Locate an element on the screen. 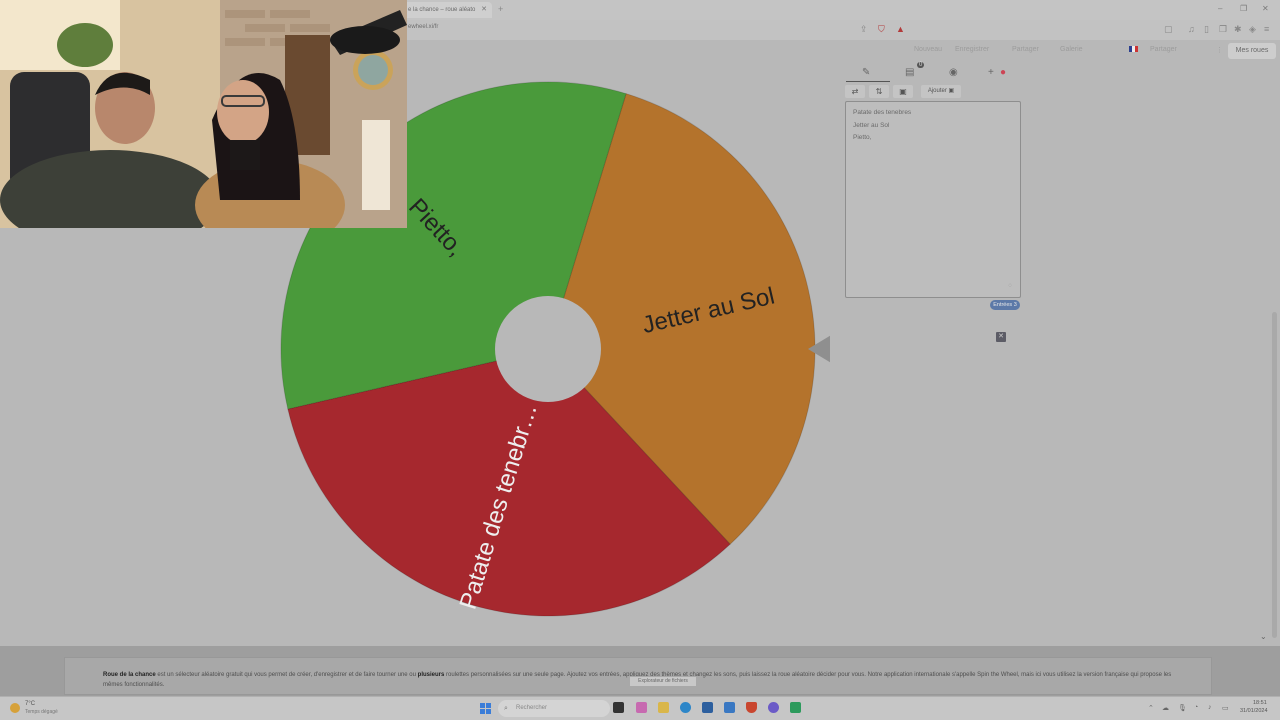  wheel-hub is located at coordinates (548, 349).